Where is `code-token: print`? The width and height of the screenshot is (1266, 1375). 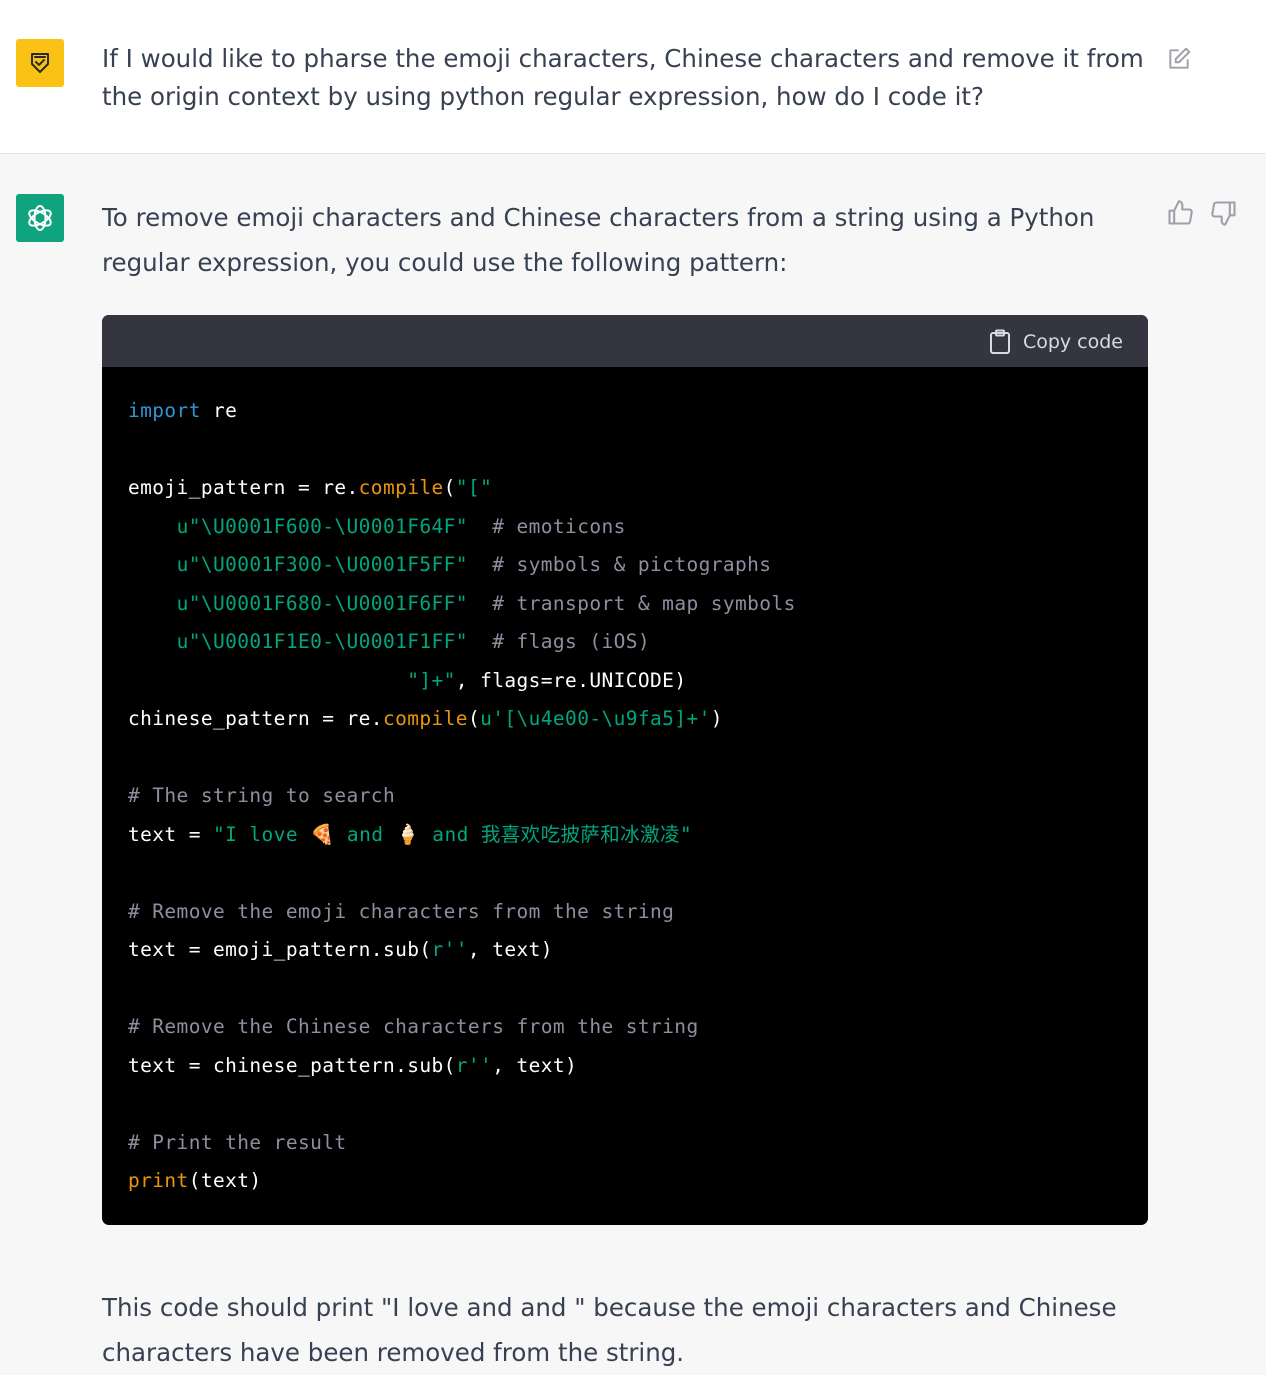 code-token: print is located at coordinates (158, 1180).